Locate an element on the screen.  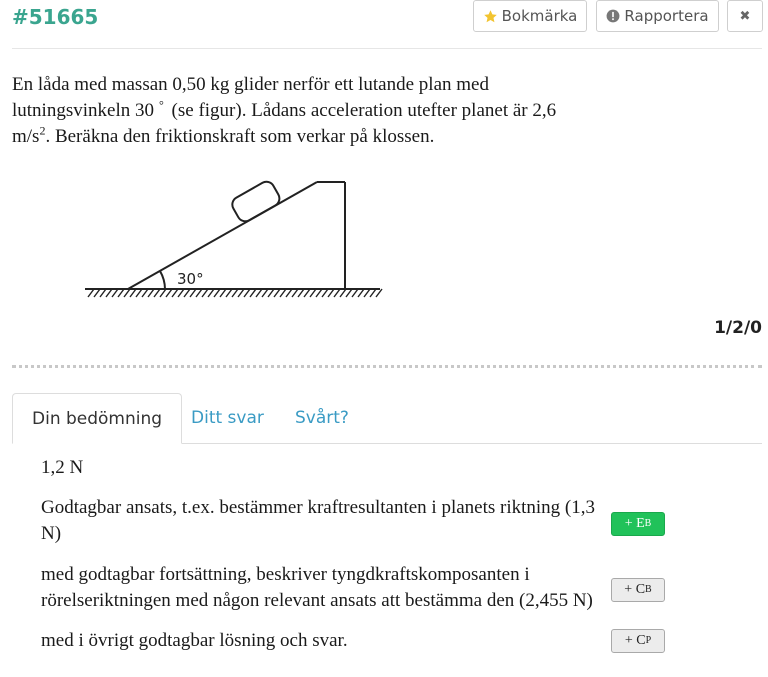
degree-symbol: ° is located at coordinates (161, 104).